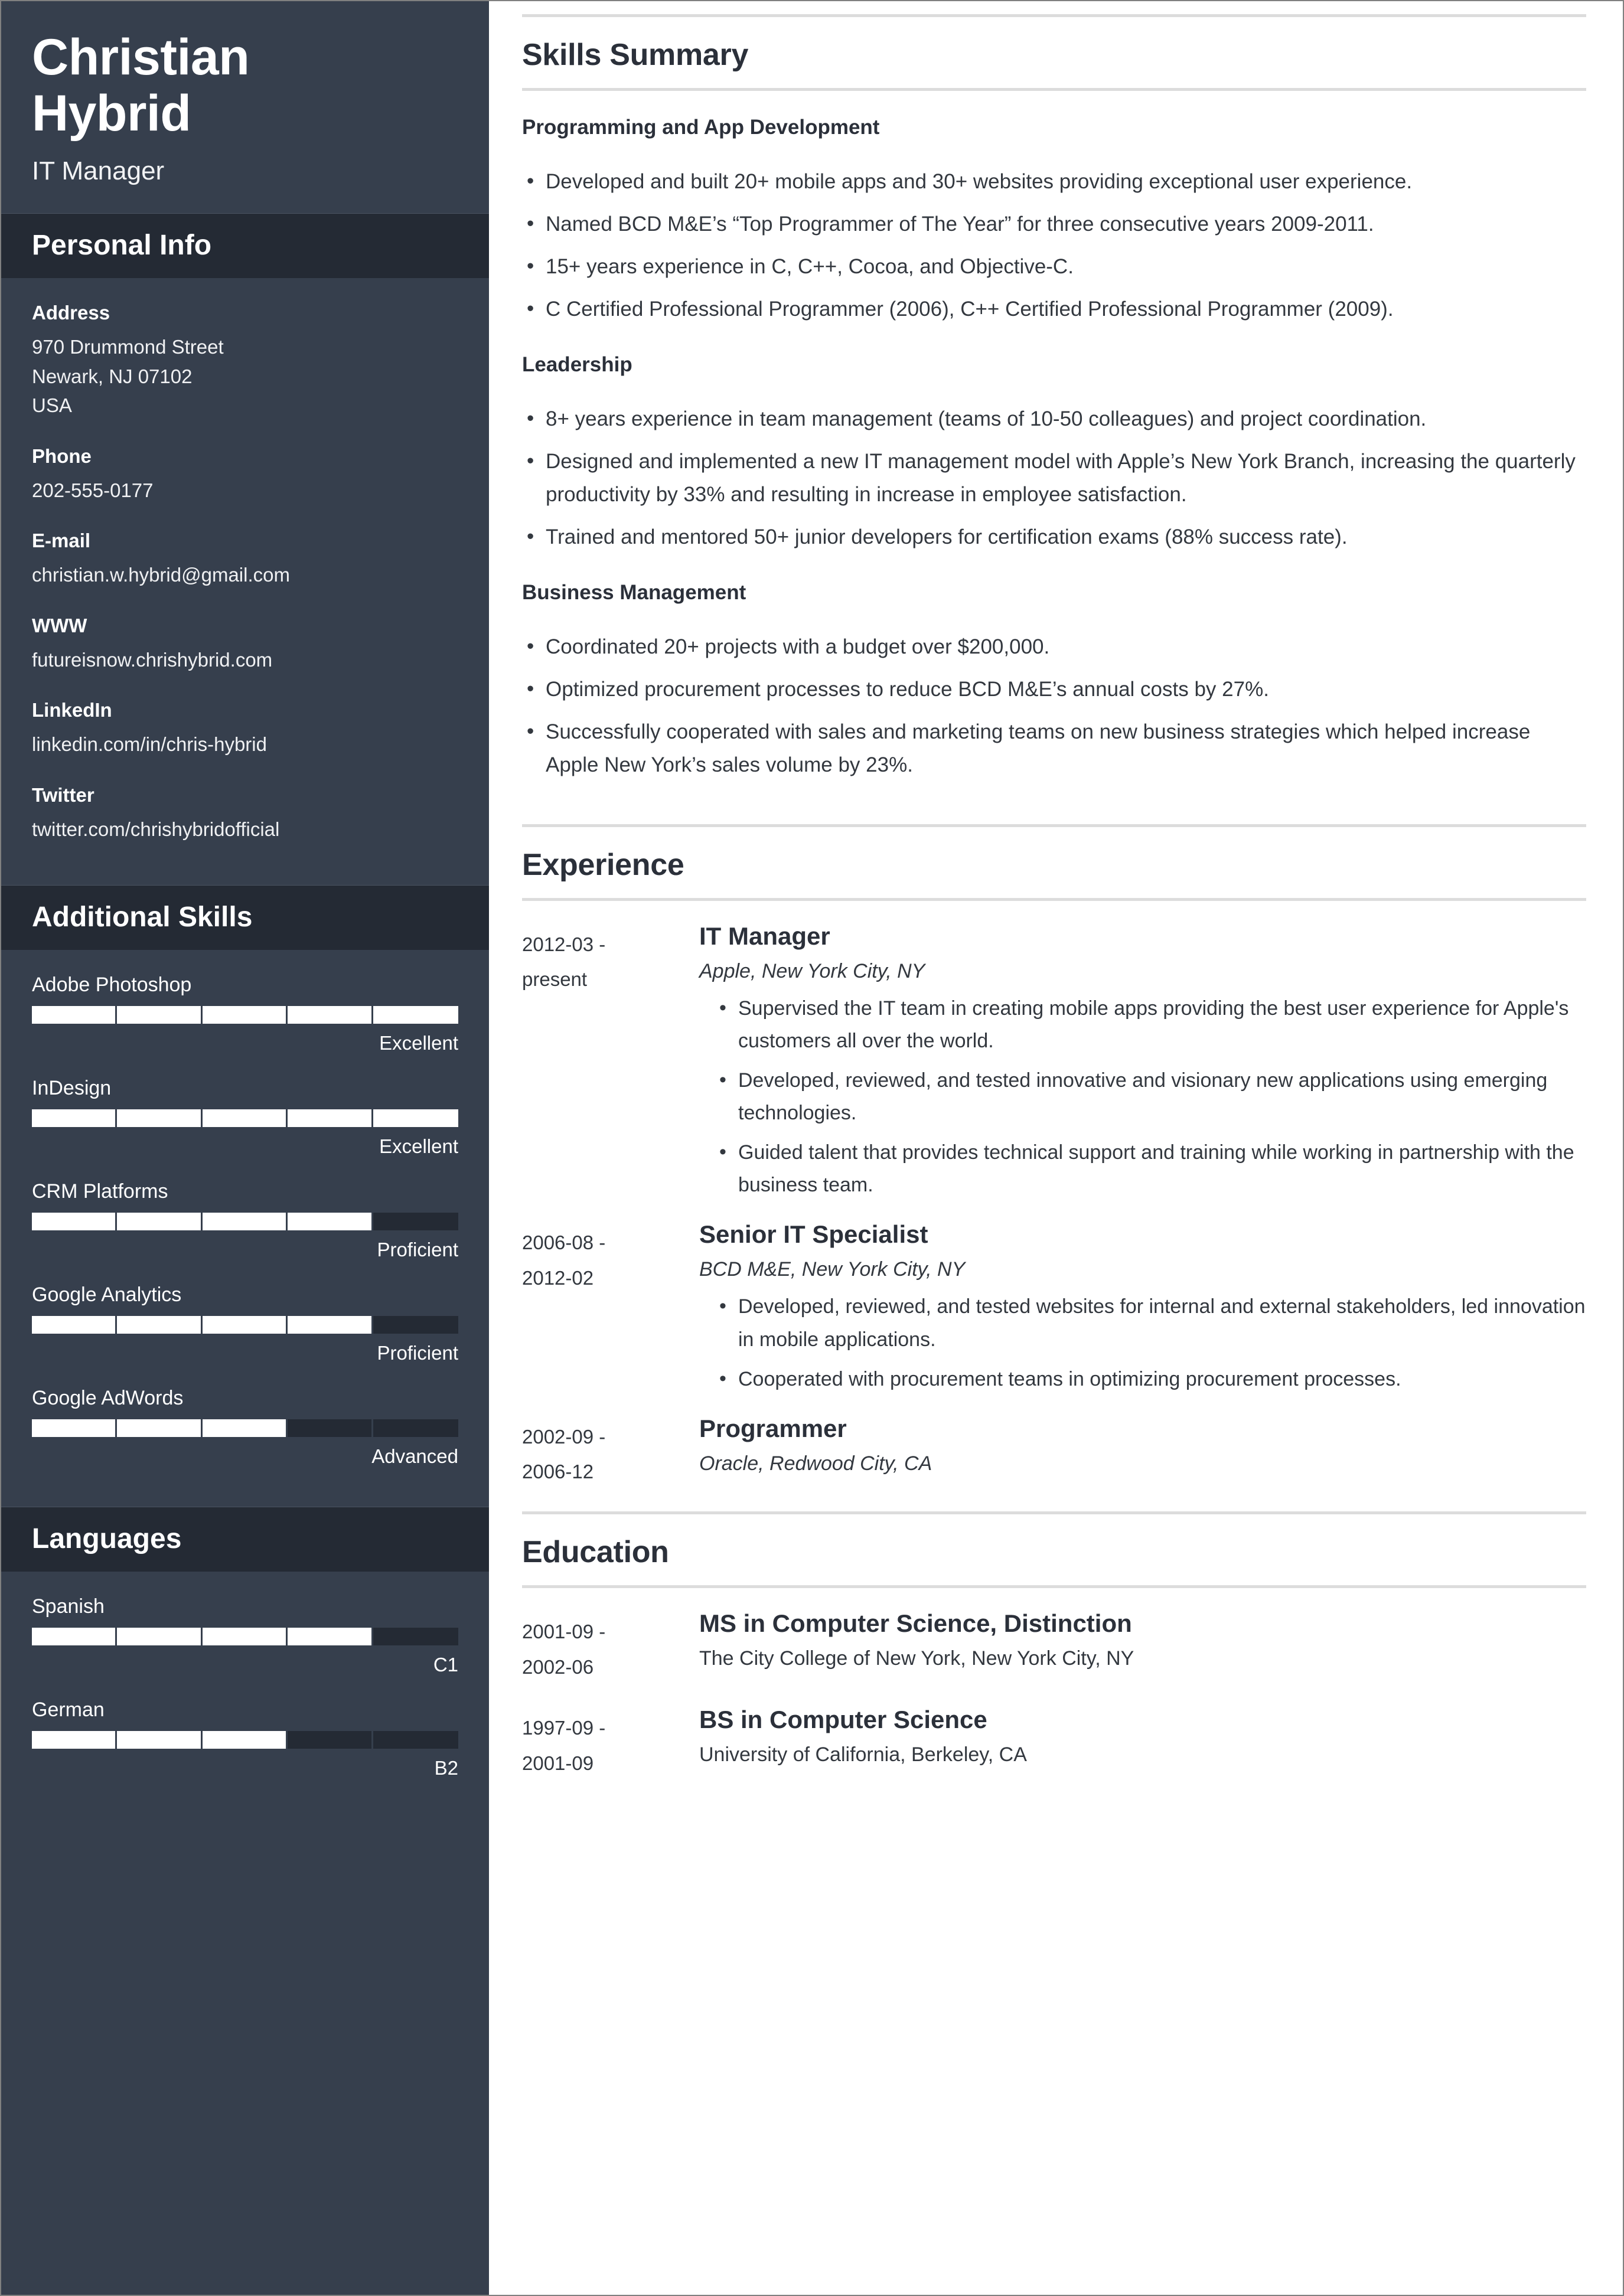 Image resolution: width=1624 pixels, height=2296 pixels. I want to click on language-item: German B2, so click(245, 1739).